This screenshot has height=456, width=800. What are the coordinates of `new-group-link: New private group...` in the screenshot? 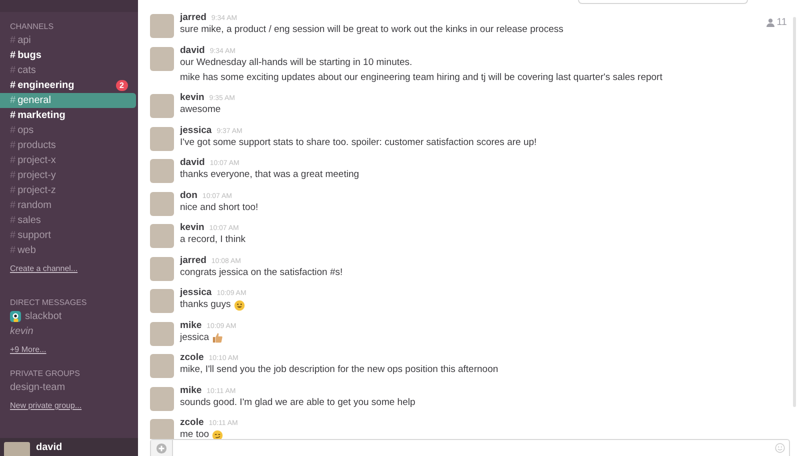 It's located at (46, 405).